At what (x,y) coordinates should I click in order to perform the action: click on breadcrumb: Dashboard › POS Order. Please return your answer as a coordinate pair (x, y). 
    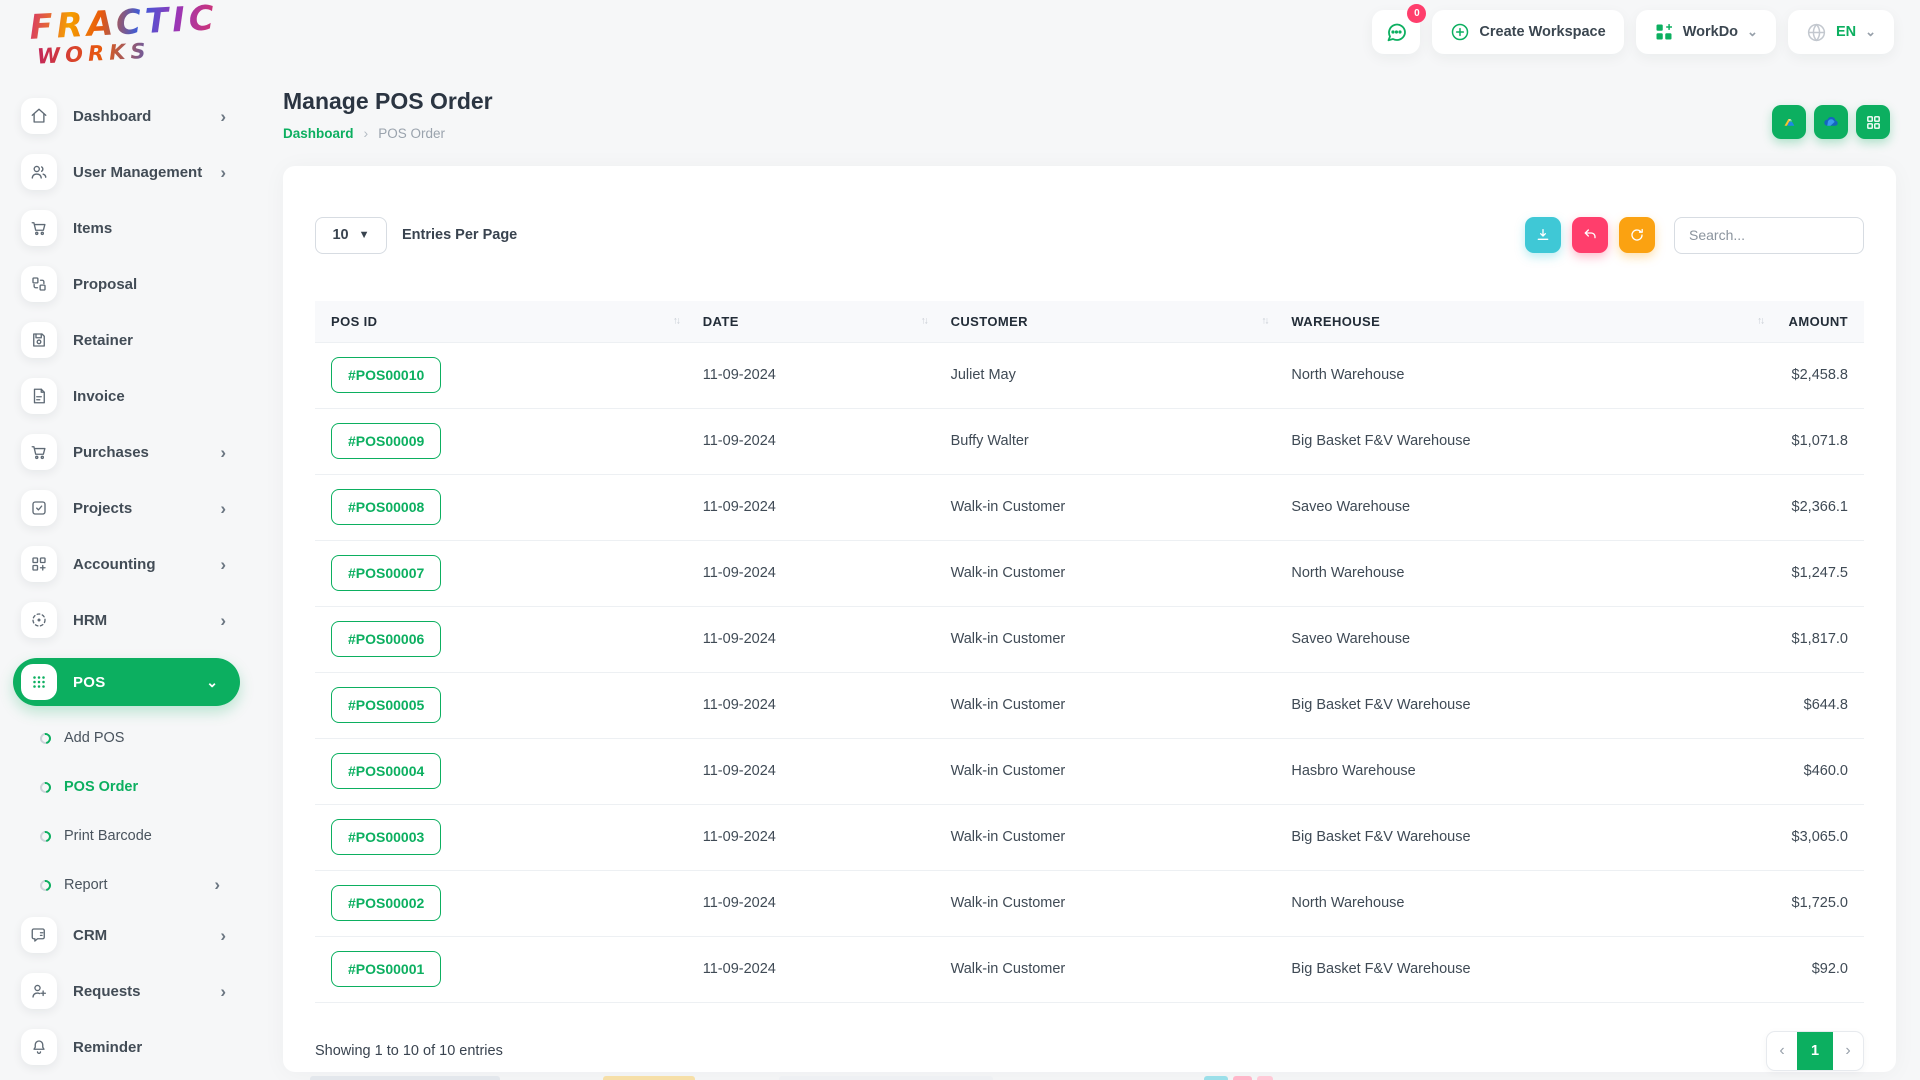
    Looking at the image, I should click on (388, 133).